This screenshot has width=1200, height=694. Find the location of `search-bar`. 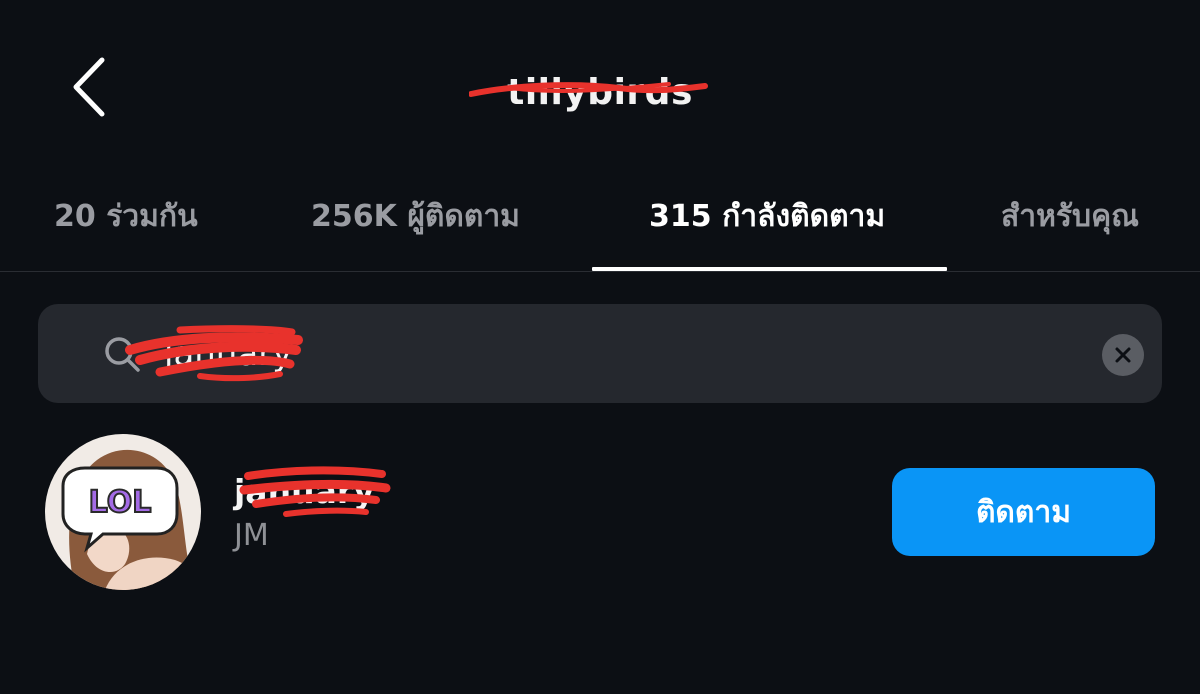

search-bar is located at coordinates (600, 353).